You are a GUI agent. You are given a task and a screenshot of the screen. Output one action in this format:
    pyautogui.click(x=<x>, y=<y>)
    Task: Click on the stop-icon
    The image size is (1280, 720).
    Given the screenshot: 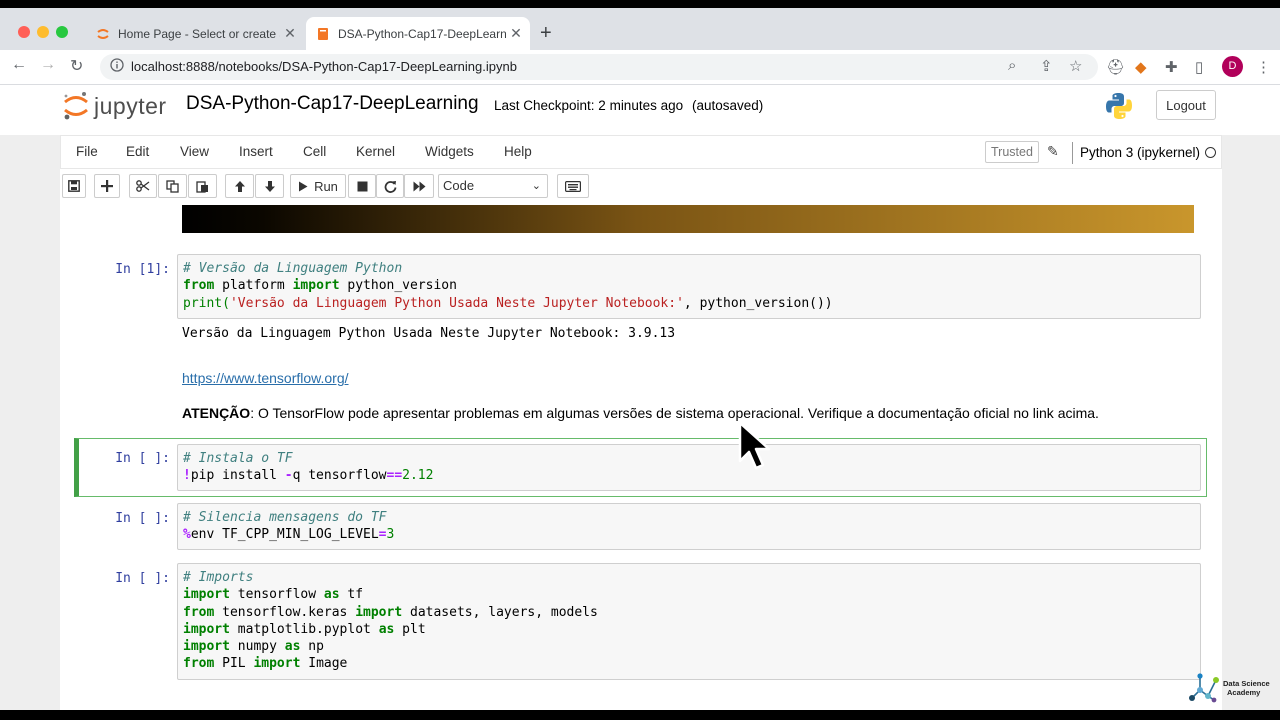 What is the action you would take?
    pyautogui.click(x=362, y=186)
    